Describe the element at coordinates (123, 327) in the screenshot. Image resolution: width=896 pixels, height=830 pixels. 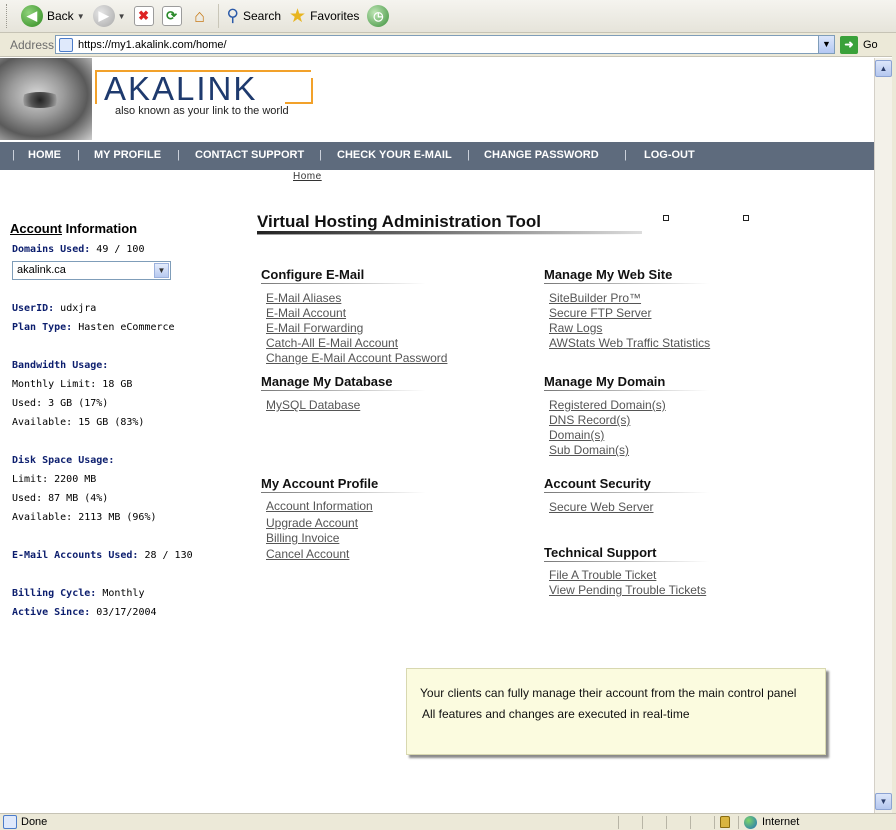
I see `plan-type-value: Hasten eCommerce` at that location.